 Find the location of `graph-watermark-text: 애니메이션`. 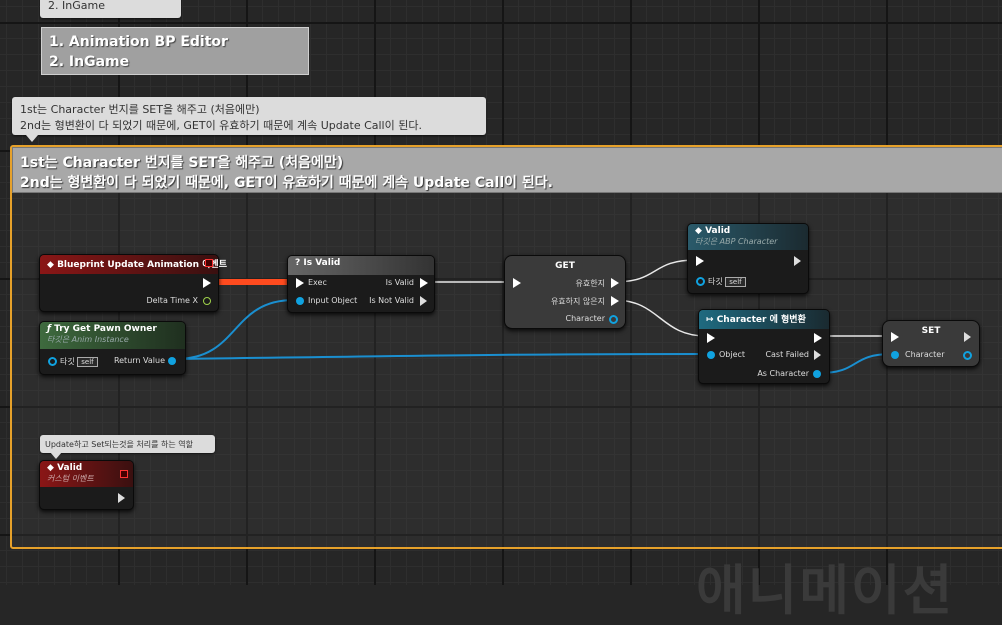

graph-watermark-text: 애니메이션 is located at coordinates (825, 590).